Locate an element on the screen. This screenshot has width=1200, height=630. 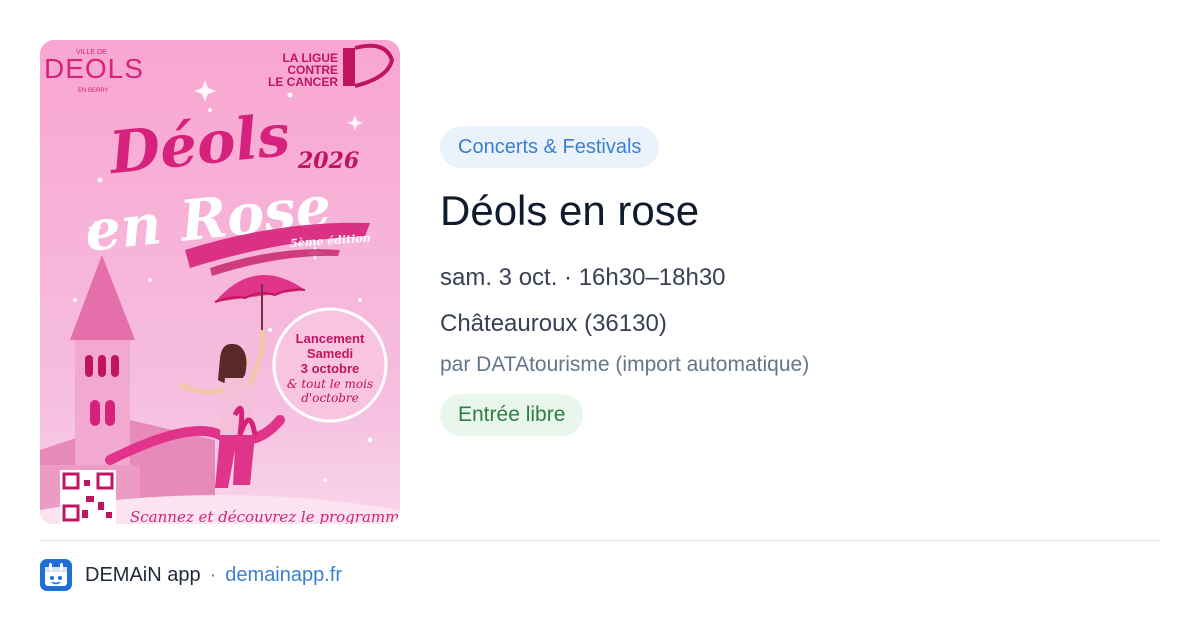
launch-line1: Lancement is located at coordinates (330, 338).